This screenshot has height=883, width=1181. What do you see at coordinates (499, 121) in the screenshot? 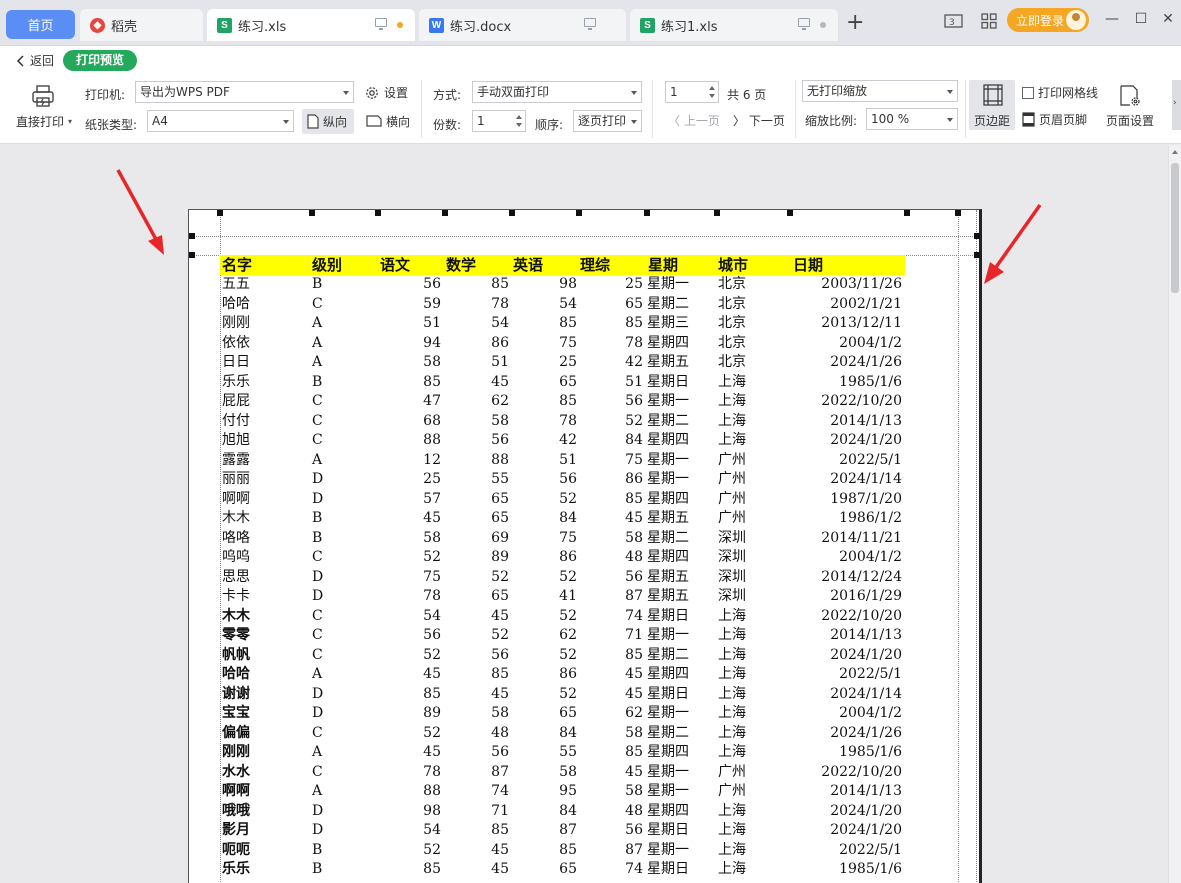
I see `copies-stepper: 1` at bounding box center [499, 121].